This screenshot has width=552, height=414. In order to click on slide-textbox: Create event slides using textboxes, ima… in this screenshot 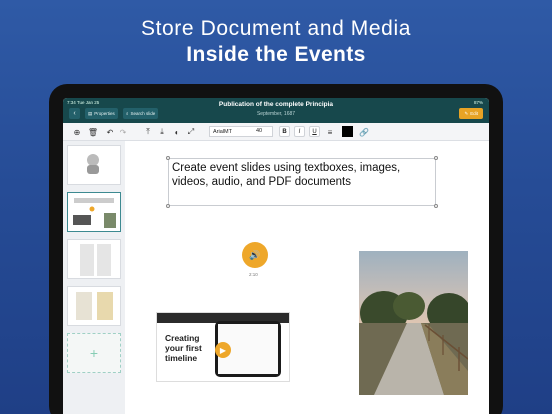, I will do `click(302, 182)`.